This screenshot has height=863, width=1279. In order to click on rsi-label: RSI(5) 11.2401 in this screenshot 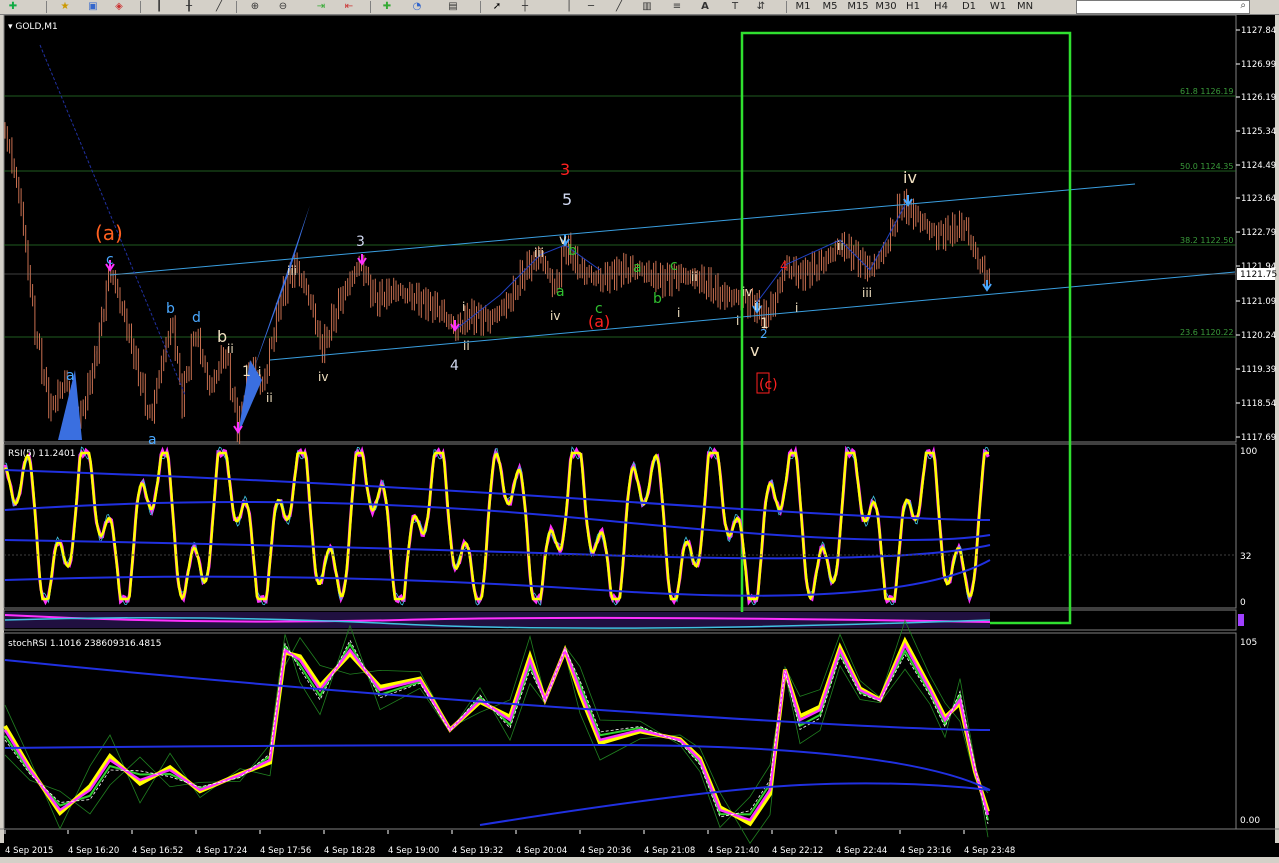, I will do `click(41, 454)`.